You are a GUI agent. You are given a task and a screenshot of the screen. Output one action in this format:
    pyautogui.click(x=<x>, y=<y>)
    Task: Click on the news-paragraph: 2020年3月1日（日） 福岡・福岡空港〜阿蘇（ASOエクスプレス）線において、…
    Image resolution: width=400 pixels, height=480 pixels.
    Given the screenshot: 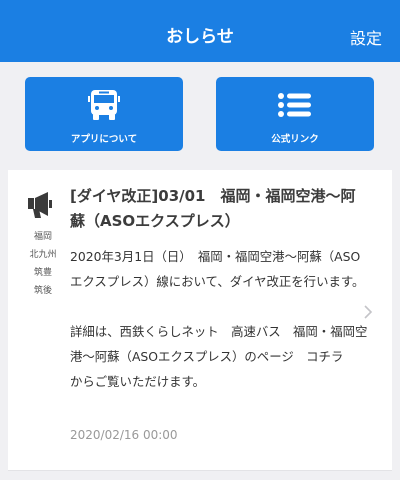 What is the action you would take?
    pyautogui.click(x=217, y=269)
    